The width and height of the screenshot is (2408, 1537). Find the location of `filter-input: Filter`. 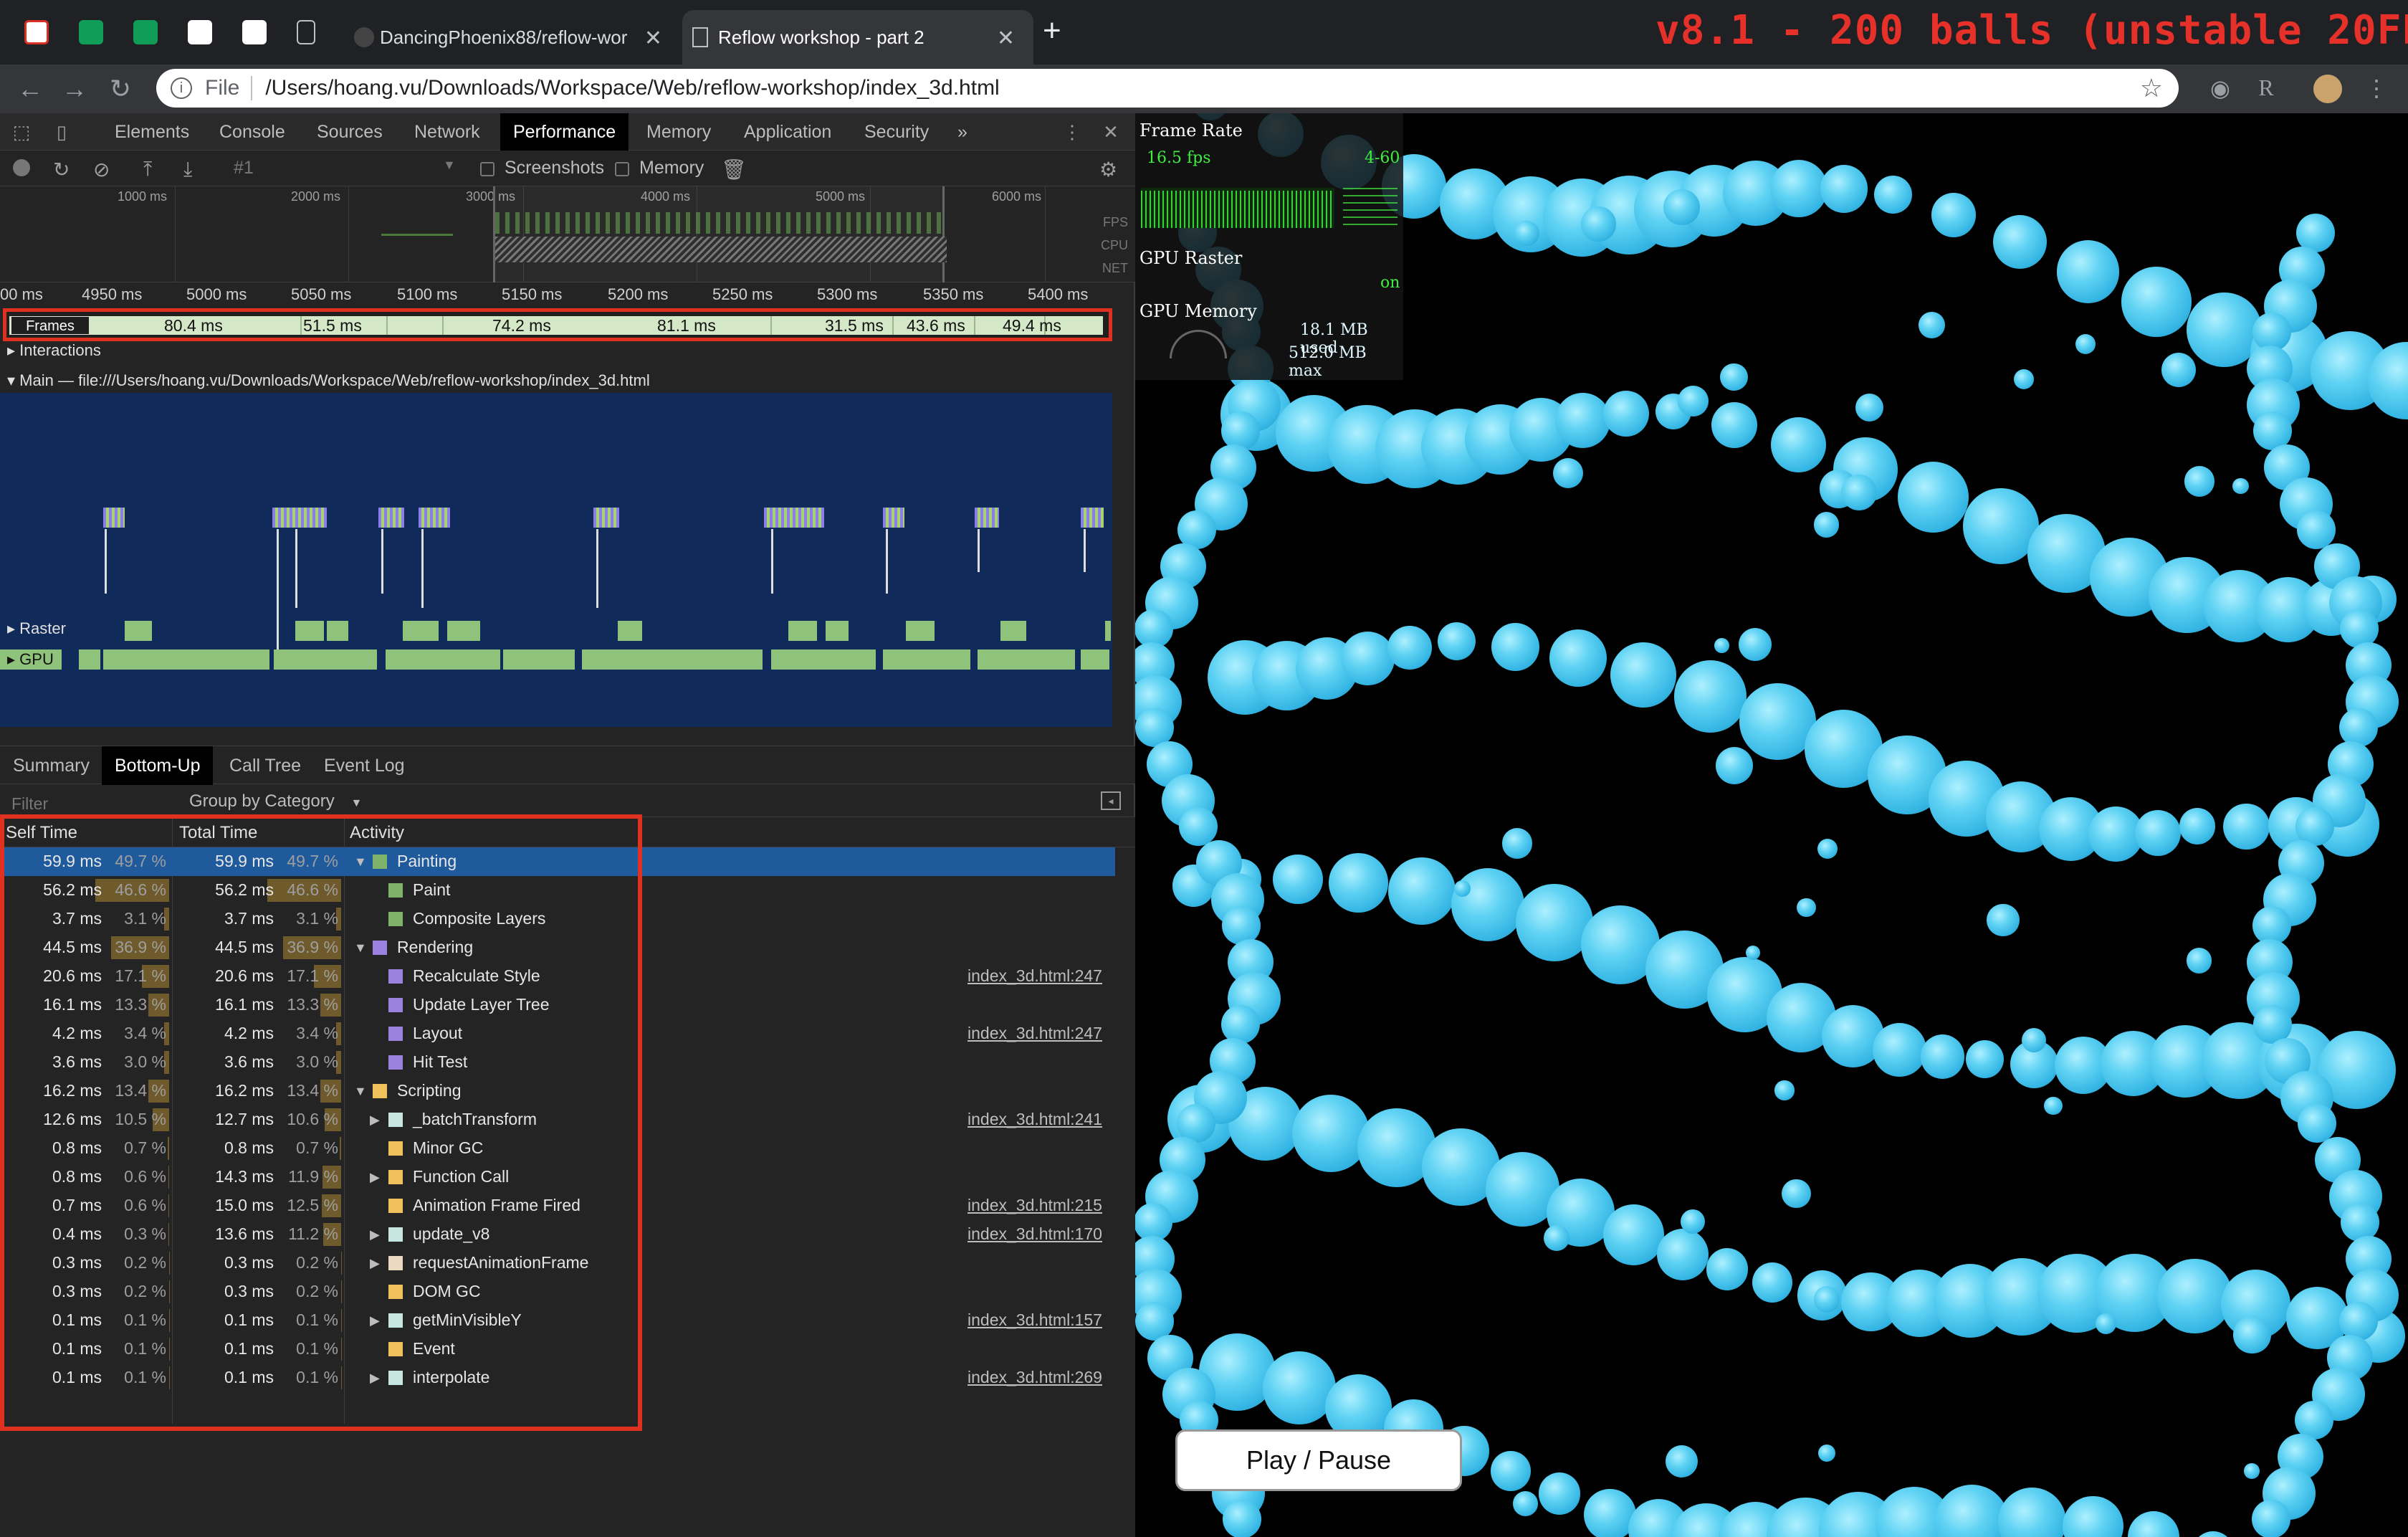

filter-input: Filter is located at coordinates (29, 804).